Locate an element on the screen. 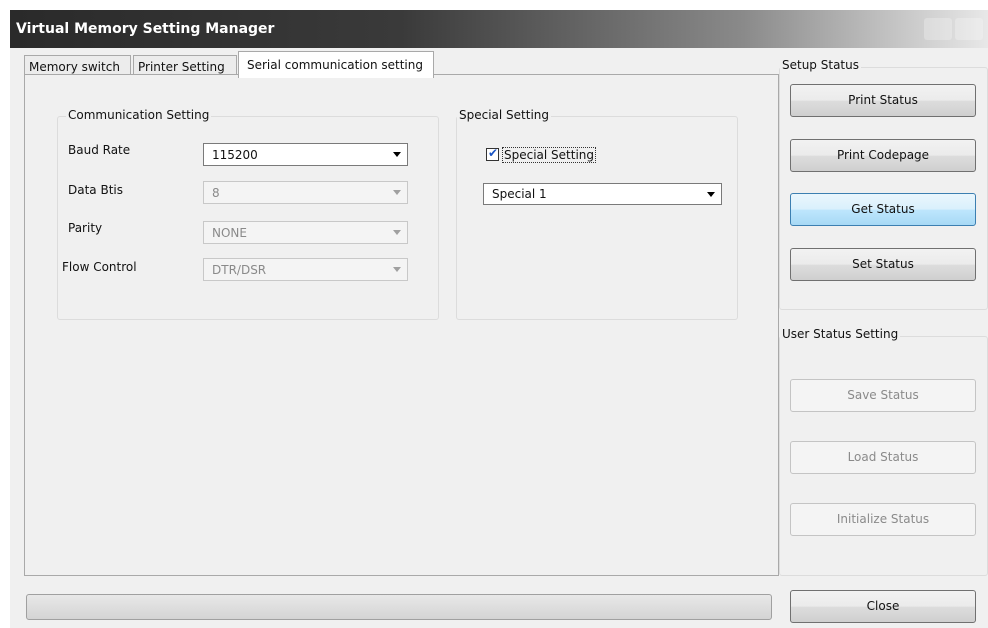 This screenshot has height=628, width=988. button-label: Print Status is located at coordinates (883, 100).